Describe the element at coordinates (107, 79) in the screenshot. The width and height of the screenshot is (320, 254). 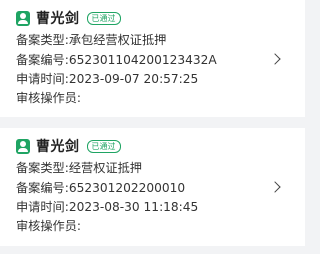
I see `apply-time: 申请时间:2023-09-07 20:57:25` at that location.